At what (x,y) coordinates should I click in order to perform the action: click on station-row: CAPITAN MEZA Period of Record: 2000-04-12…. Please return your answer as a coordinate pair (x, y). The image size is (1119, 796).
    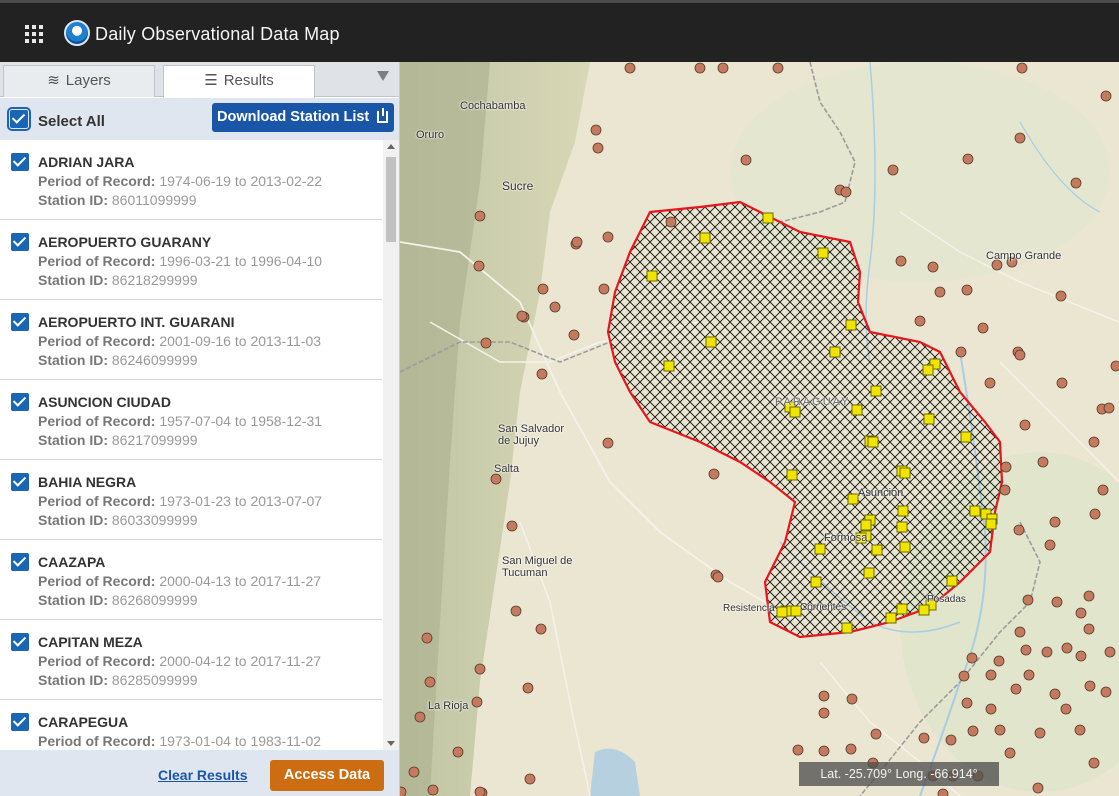
    Looking at the image, I should click on (191, 660).